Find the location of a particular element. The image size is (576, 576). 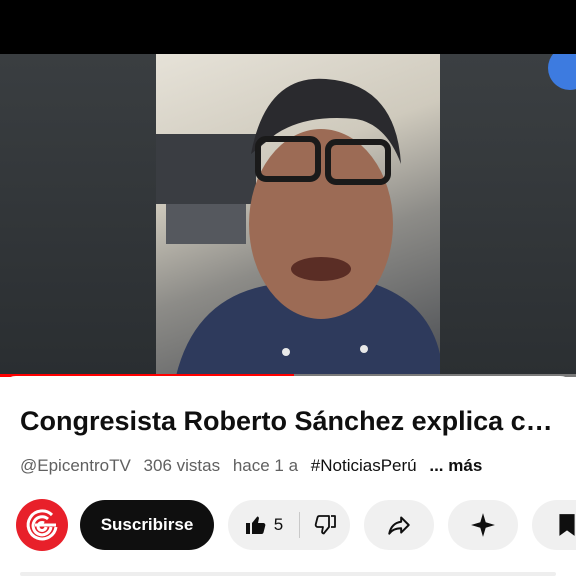

video-right-panel is located at coordinates (508, 215).